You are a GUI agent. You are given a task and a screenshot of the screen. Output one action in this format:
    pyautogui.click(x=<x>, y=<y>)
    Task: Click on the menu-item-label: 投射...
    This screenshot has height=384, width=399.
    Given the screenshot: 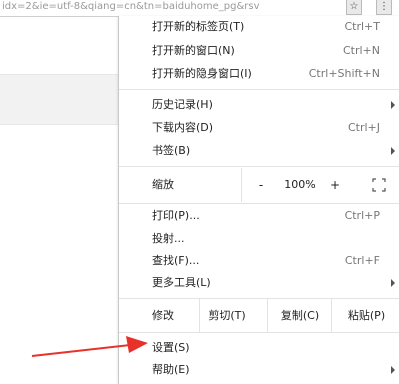 What is the action you would take?
    pyautogui.click(x=168, y=238)
    